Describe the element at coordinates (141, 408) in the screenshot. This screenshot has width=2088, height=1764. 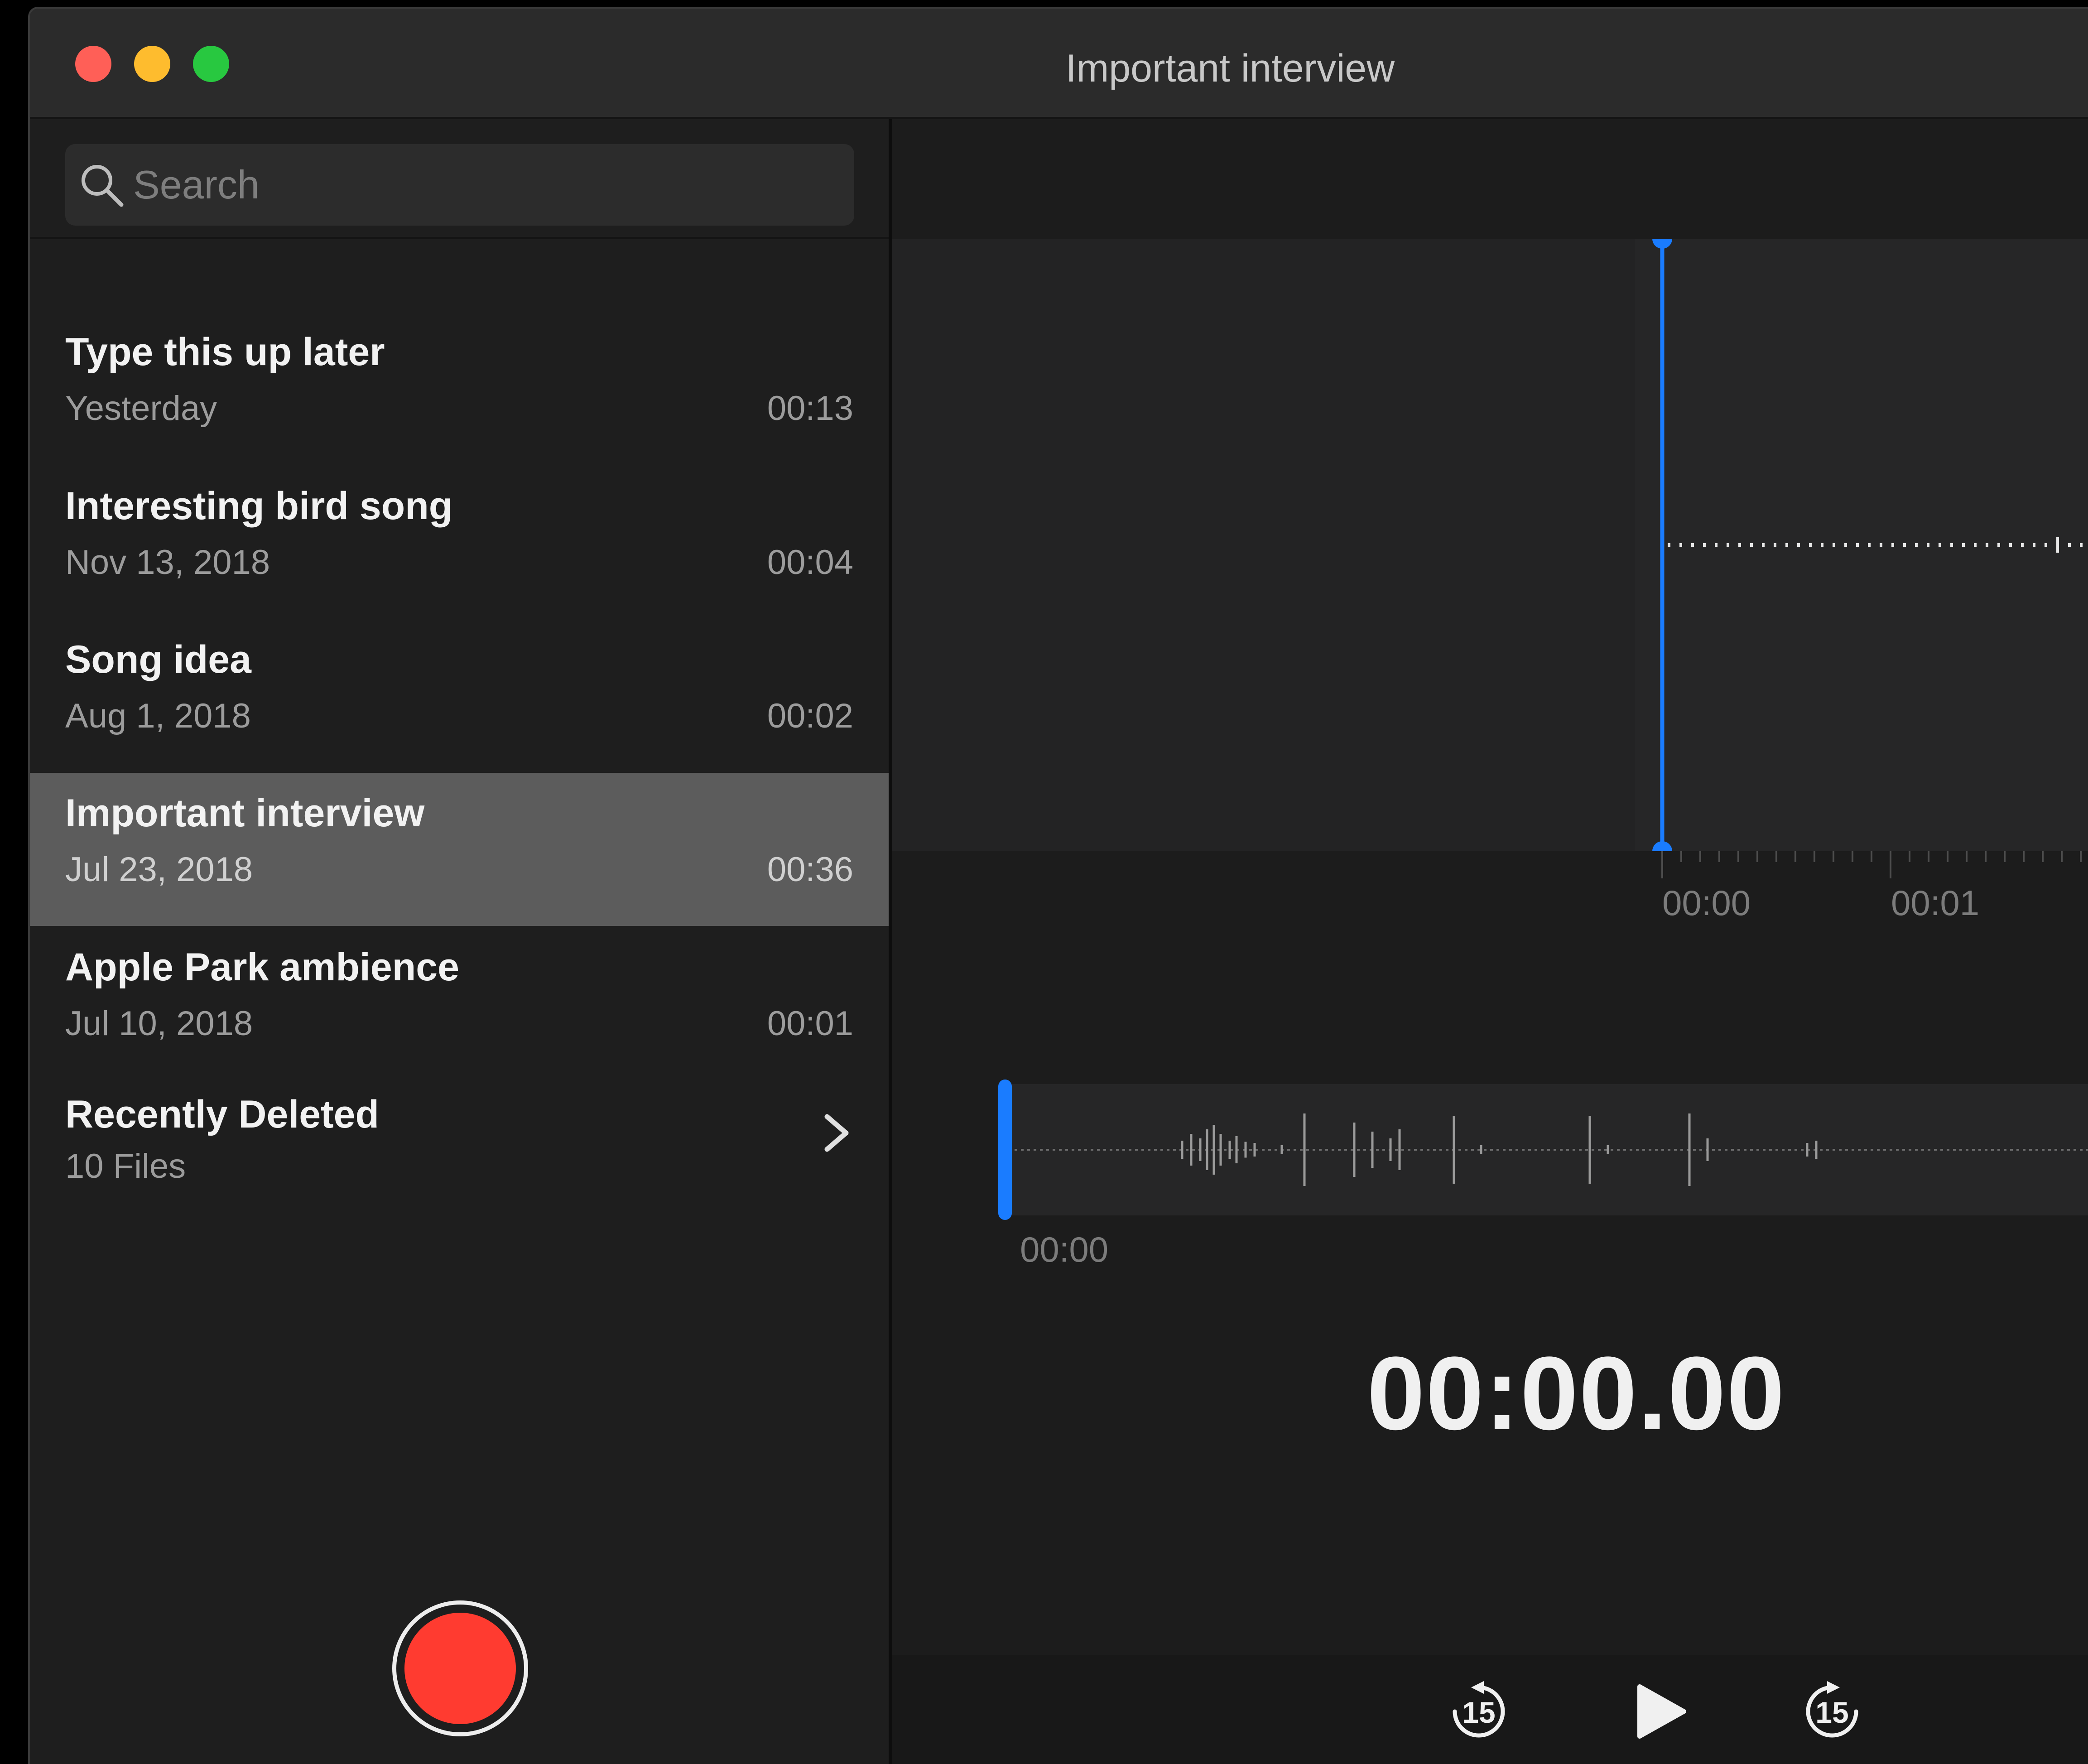
I see `recording-date: Yesterday` at that location.